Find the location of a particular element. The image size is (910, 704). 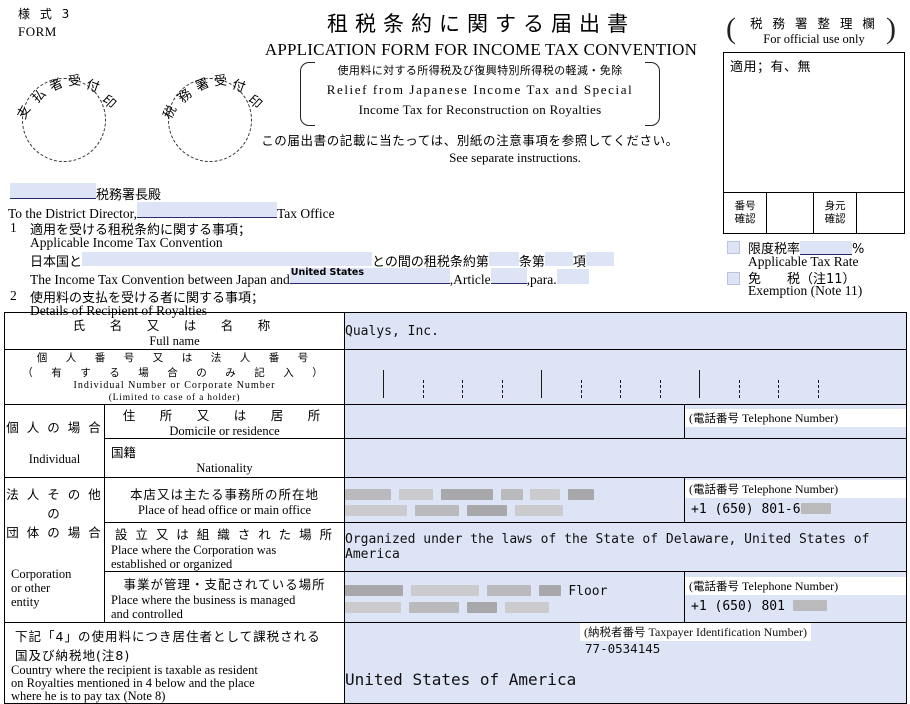

corporate-number-grid is located at coordinates (626, 377).